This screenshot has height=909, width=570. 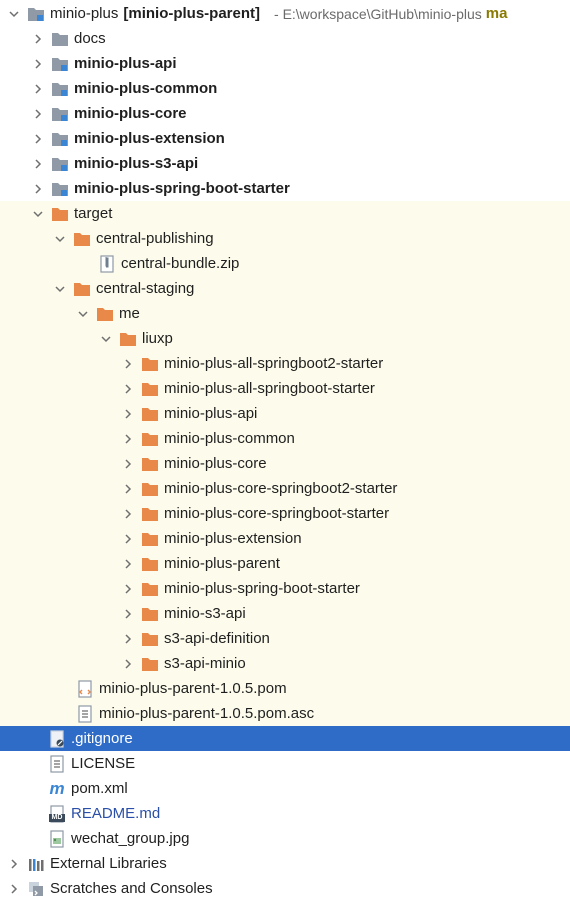 What do you see at coordinates (285, 738) in the screenshot?
I see `tree-row-file-selected: .gitignore` at bounding box center [285, 738].